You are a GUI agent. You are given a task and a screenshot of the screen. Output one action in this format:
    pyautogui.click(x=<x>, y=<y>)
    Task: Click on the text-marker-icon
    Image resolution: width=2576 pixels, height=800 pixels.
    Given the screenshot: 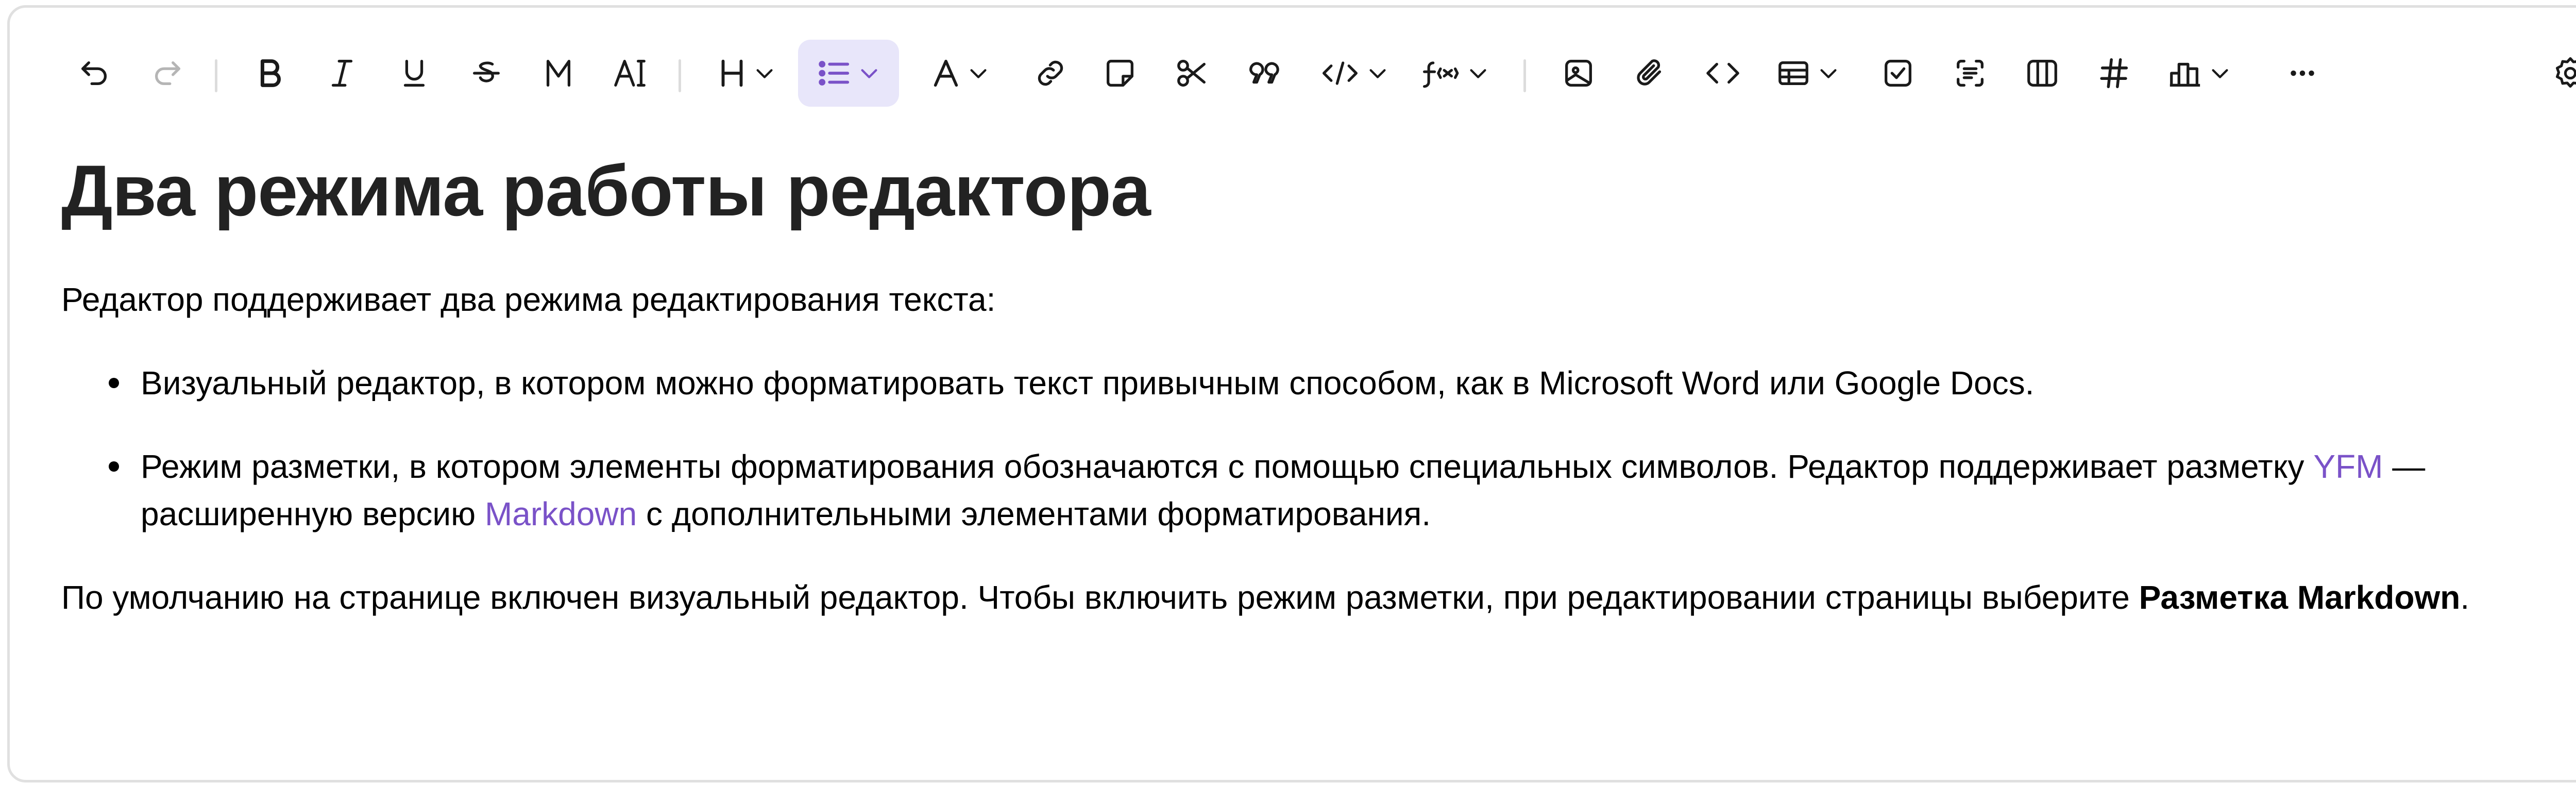 What is the action you would take?
    pyautogui.click(x=630, y=73)
    